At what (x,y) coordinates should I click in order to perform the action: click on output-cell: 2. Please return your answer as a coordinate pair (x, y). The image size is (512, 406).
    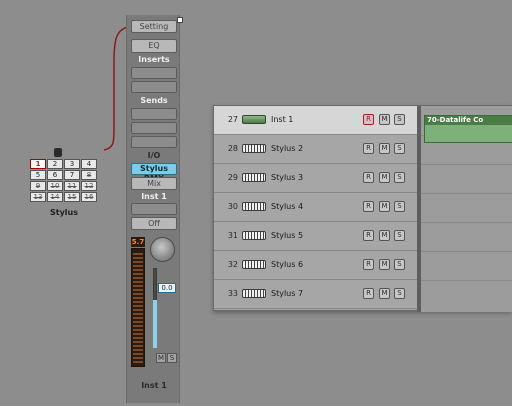
    Looking at the image, I should click on (55, 164).